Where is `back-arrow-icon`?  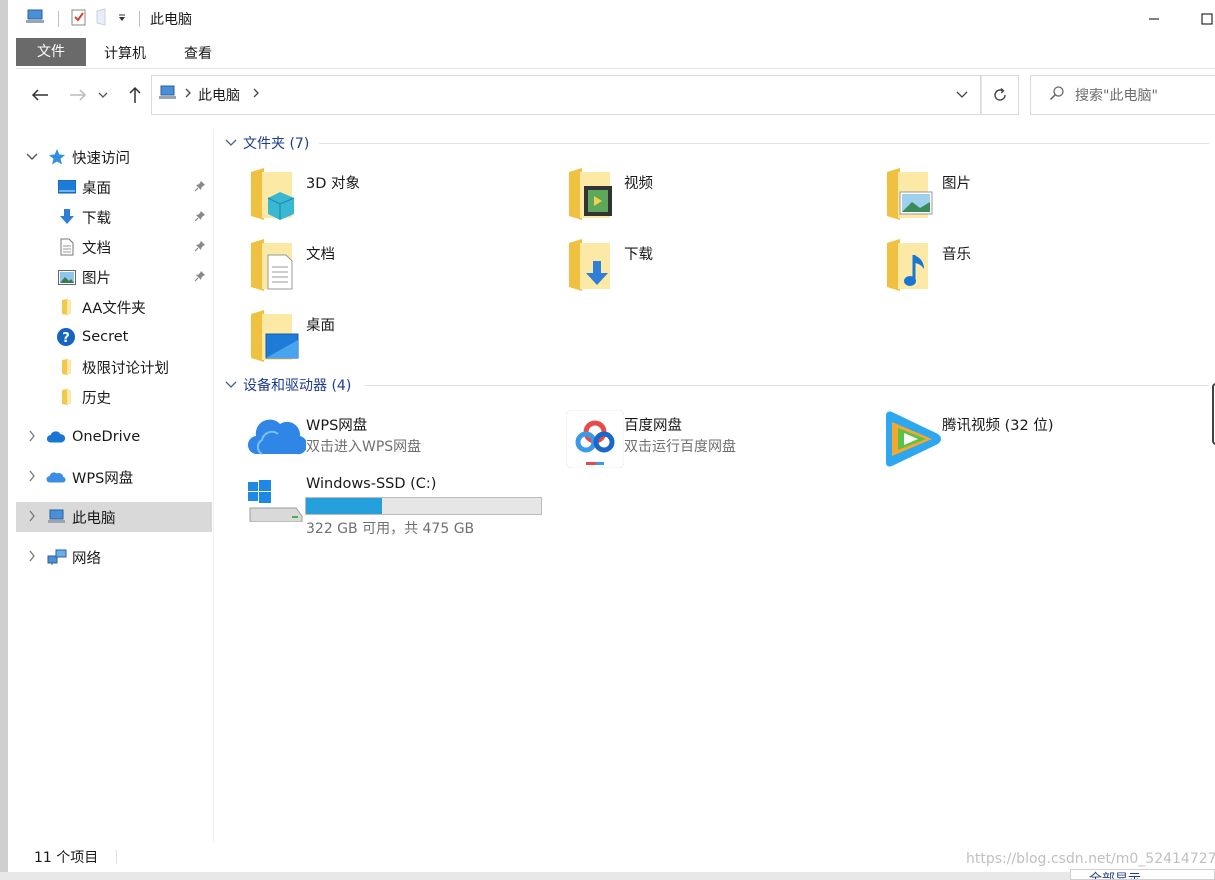
back-arrow-icon is located at coordinates (39, 95).